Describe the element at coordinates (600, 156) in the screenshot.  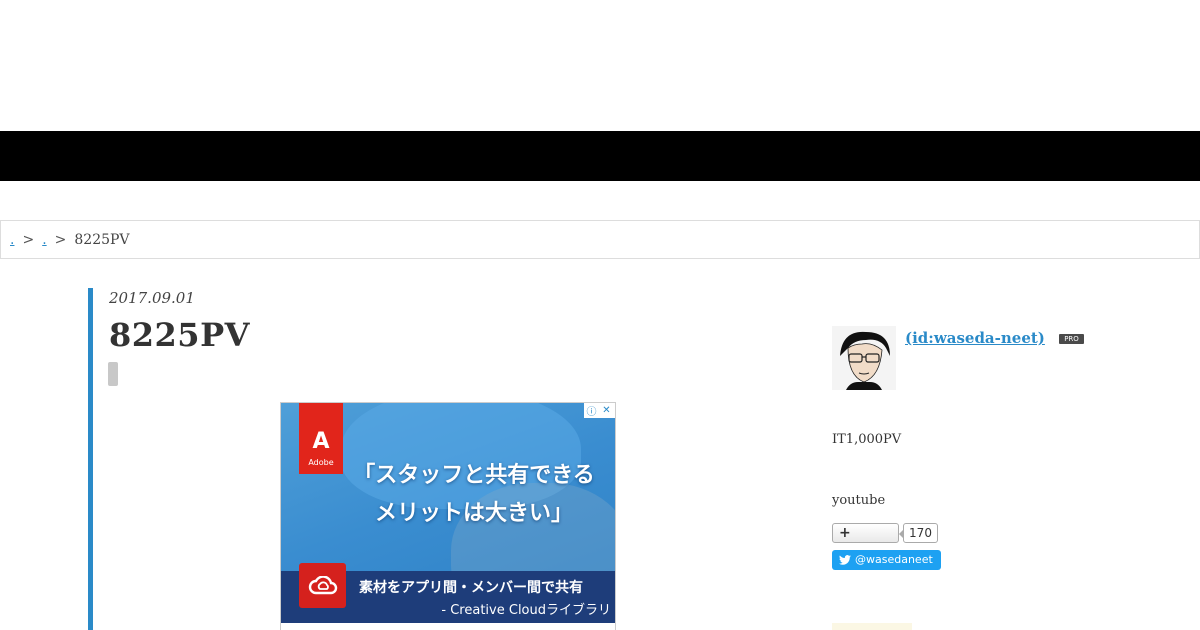
I see `global-nav-bar` at that location.